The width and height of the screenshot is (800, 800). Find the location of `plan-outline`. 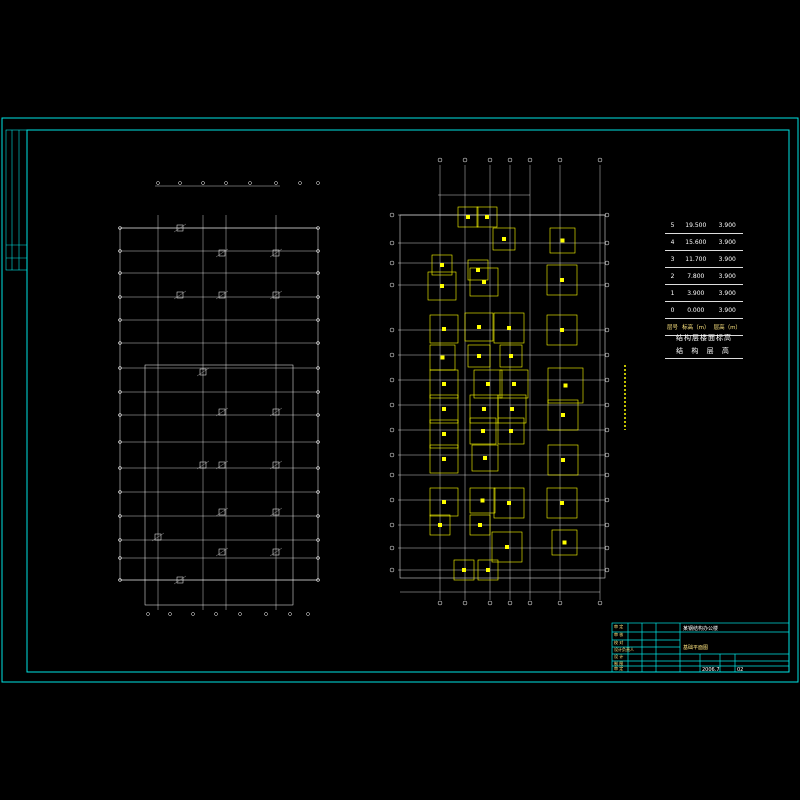

plan-outline is located at coordinates (219, 404).